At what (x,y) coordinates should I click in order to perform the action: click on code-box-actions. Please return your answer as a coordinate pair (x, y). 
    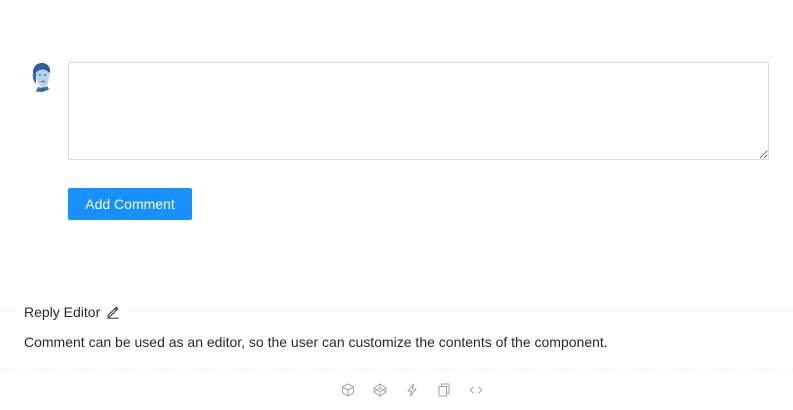
    Looking at the image, I should click on (412, 390).